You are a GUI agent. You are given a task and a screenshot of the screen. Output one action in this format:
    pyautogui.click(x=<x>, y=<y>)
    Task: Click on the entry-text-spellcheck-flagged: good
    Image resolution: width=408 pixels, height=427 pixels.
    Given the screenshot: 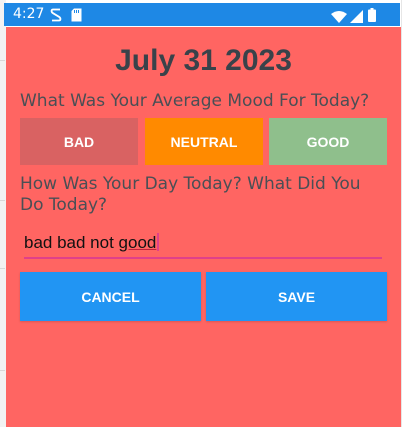 What is the action you would take?
    pyautogui.click(x=137, y=242)
    